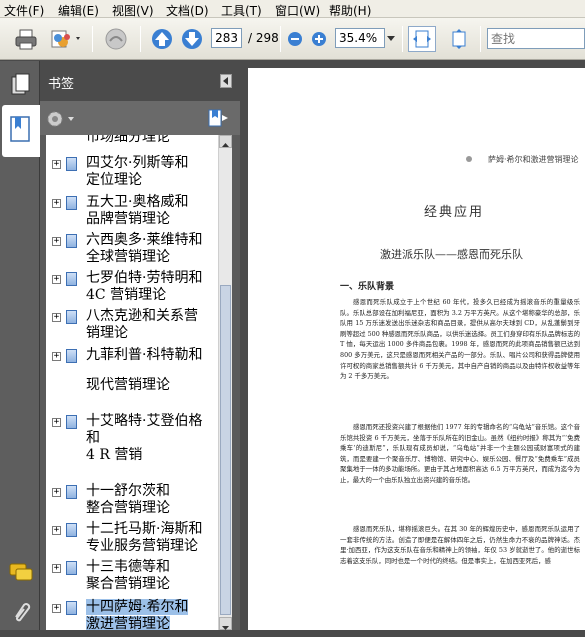  Describe the element at coordinates (451, 254) in the screenshot. I see `article-title: 激进派乐队——感恩而死乐队` at that location.